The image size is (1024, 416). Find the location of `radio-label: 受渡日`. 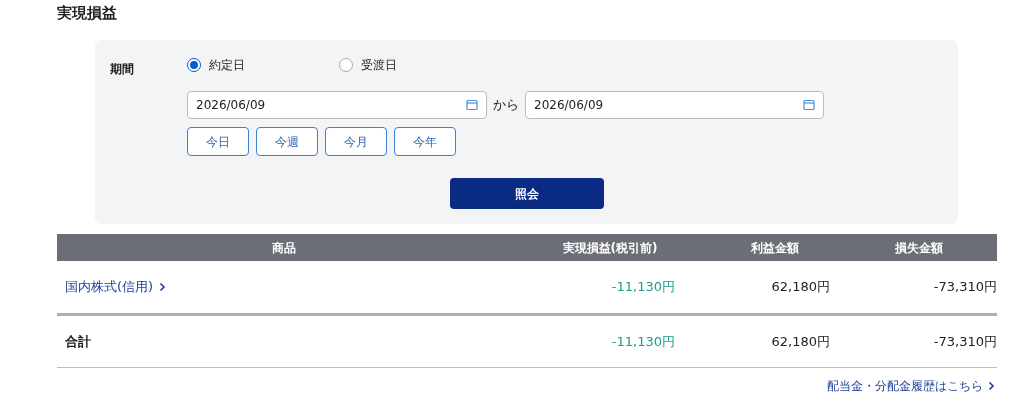

radio-label: 受渡日 is located at coordinates (379, 65).